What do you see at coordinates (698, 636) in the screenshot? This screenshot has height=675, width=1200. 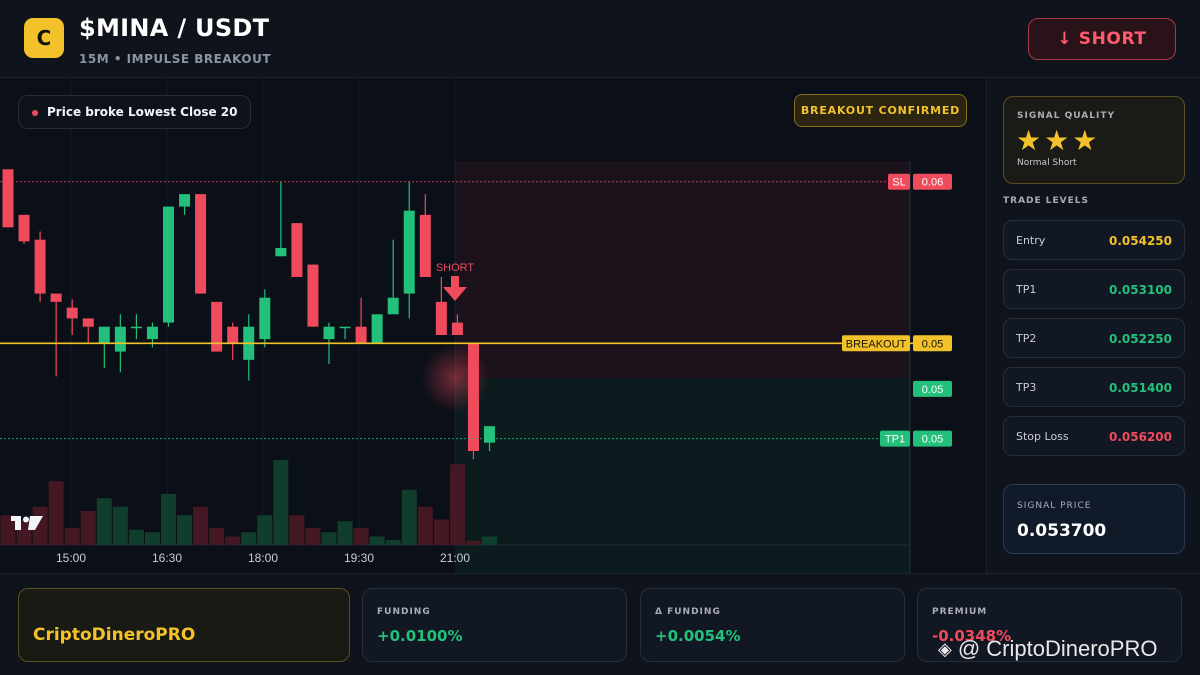 I see `metric-value: +0.0054%` at bounding box center [698, 636].